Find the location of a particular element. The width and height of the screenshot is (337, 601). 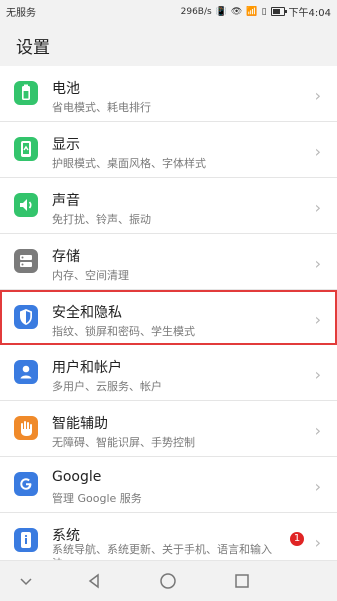

network-speed: 296B/s is located at coordinates (196, 11).